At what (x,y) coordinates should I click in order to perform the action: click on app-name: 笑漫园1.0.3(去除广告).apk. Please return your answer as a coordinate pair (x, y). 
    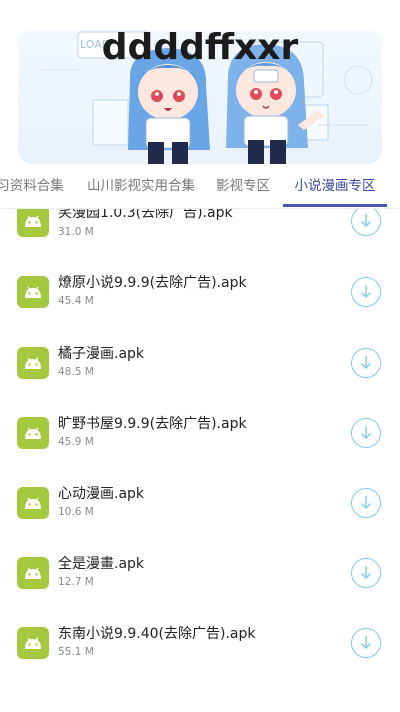
    Looking at the image, I should click on (145, 215).